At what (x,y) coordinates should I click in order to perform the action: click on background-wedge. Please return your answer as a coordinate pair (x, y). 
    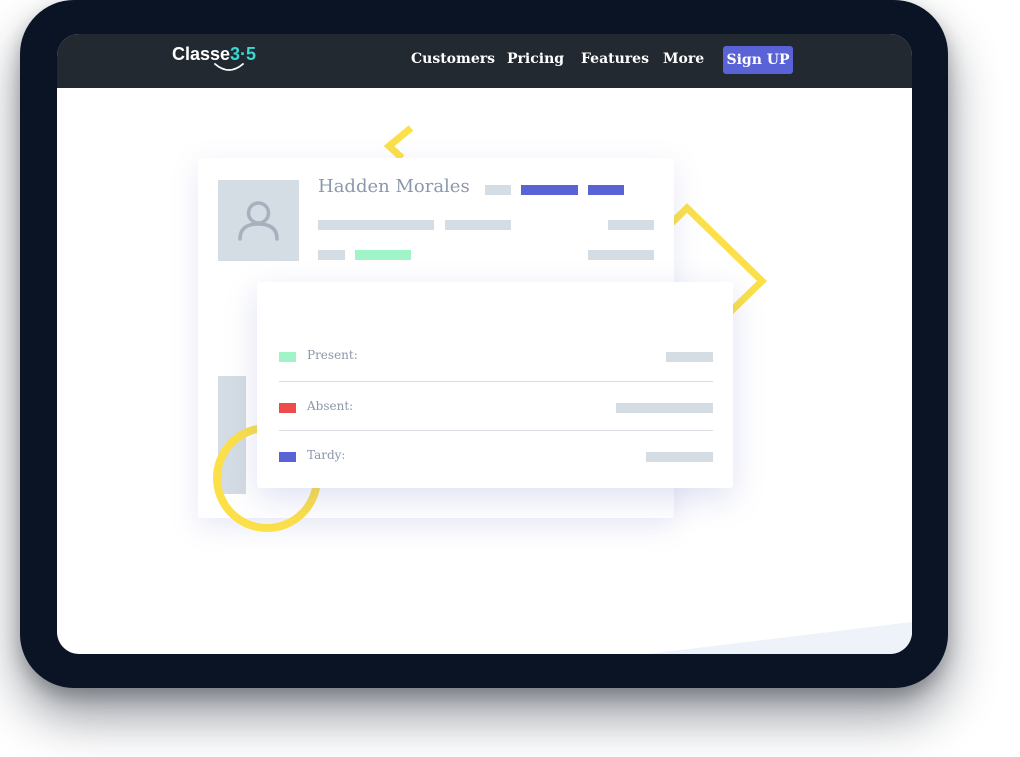
    Looking at the image, I should click on (779, 638).